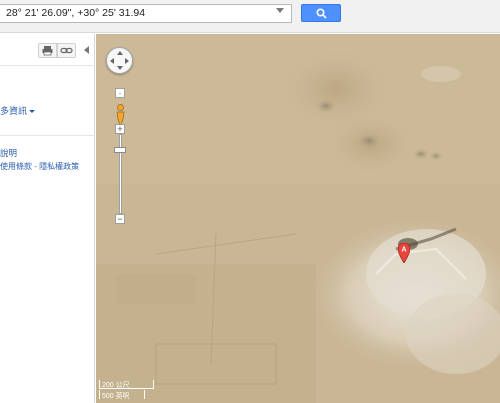 The width and height of the screenshot is (500, 403). Describe the element at coordinates (8, 153) in the screenshot. I see `help-link: 說明` at that location.